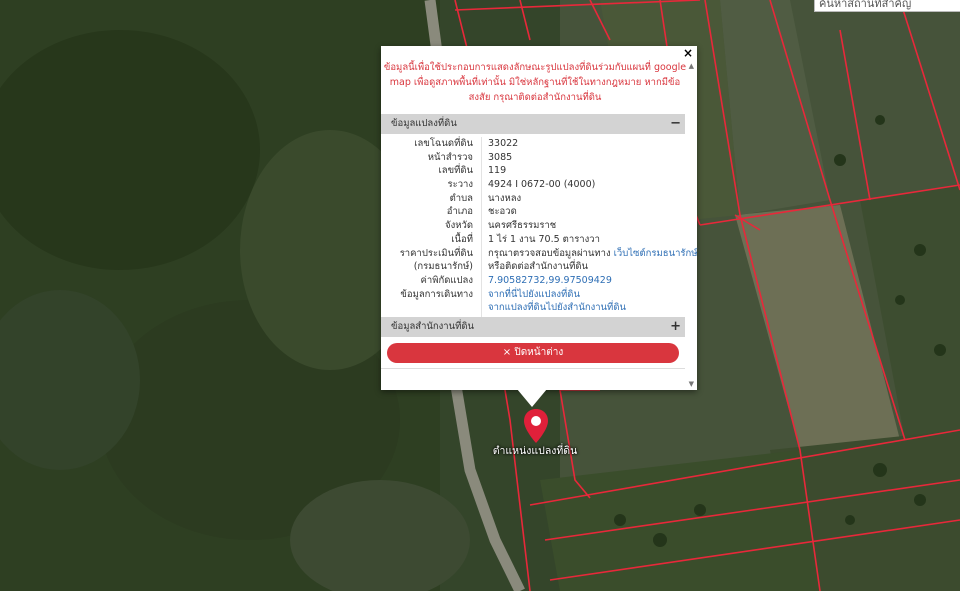  I want to click on row-map-sheet: ระวาง 4924 I 0672-00 (4000), so click(521, 185).